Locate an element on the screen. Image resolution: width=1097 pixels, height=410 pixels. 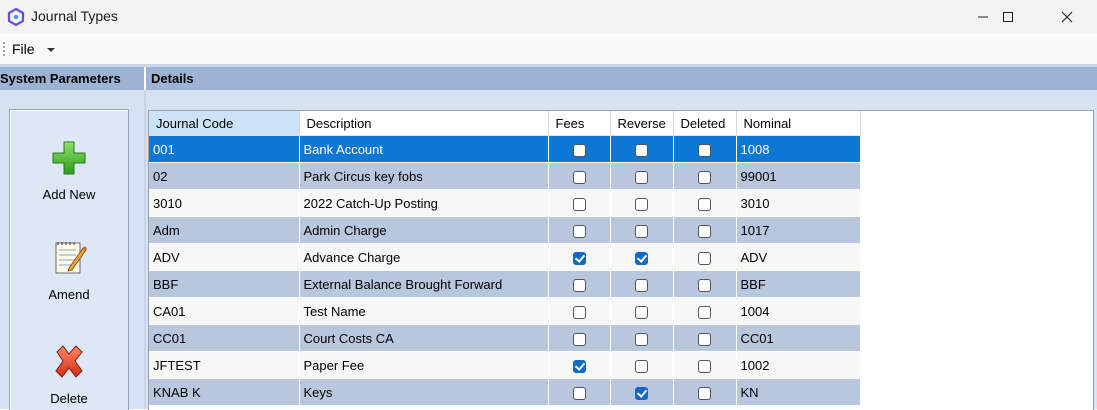
nominal-cell: 3010 is located at coordinates (798, 203).